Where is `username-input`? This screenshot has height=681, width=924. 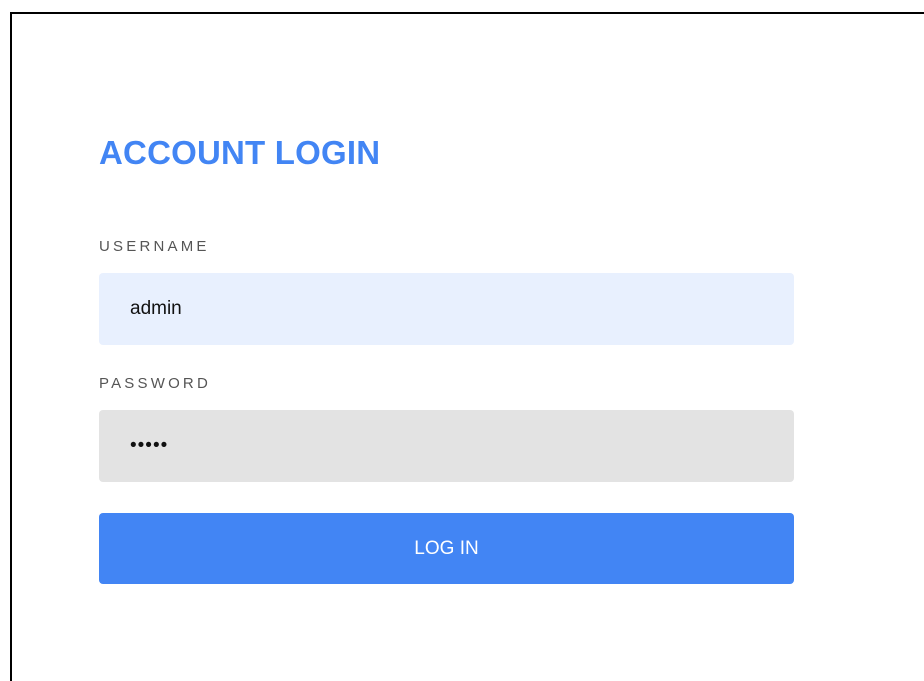
username-input is located at coordinates (446, 309).